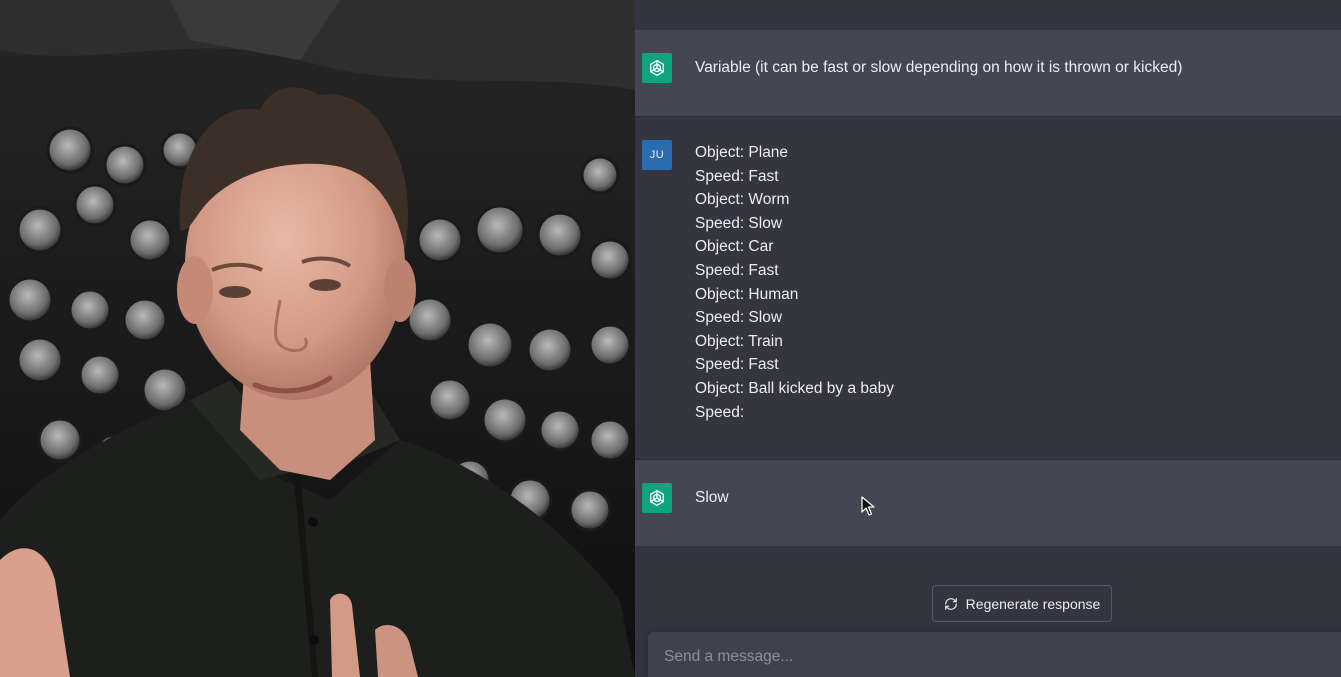 Image resolution: width=1341 pixels, height=677 pixels. Describe the element at coordinates (720, 412) in the screenshot. I see `message-line: Speed:` at that location.